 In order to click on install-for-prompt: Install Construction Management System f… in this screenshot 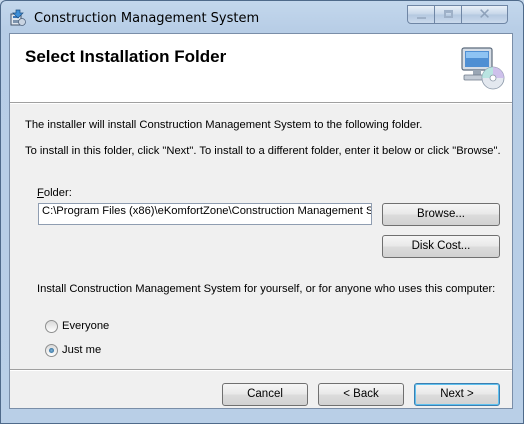, I will do `click(266, 289)`.